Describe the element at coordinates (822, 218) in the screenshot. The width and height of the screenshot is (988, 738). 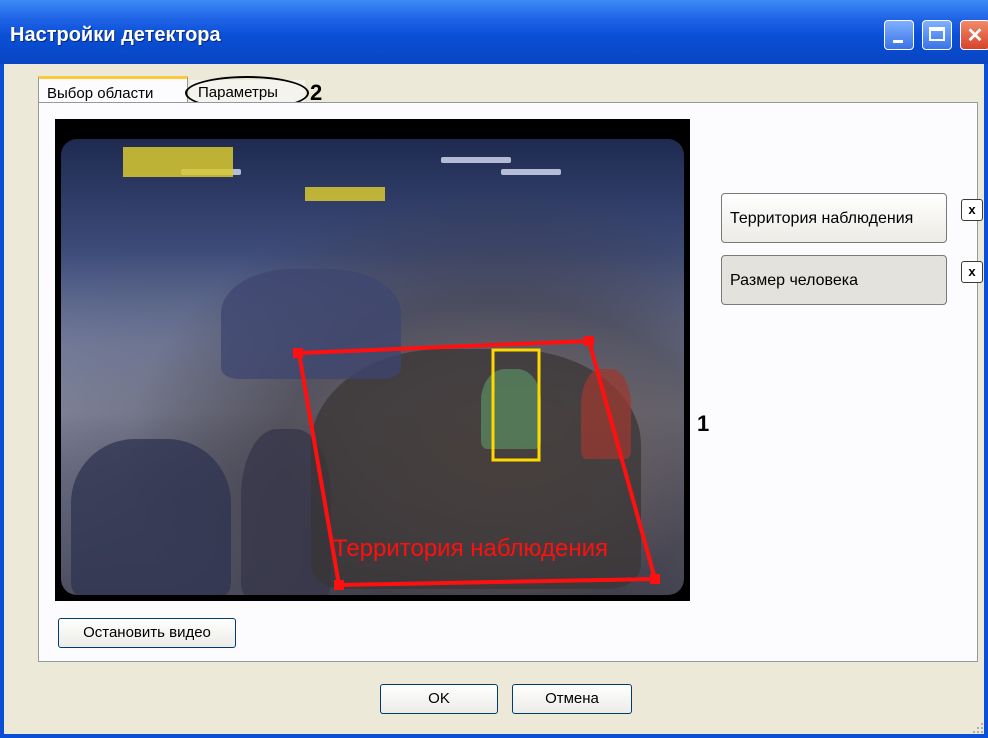
I see `button-label: Территория наблюдения` at that location.